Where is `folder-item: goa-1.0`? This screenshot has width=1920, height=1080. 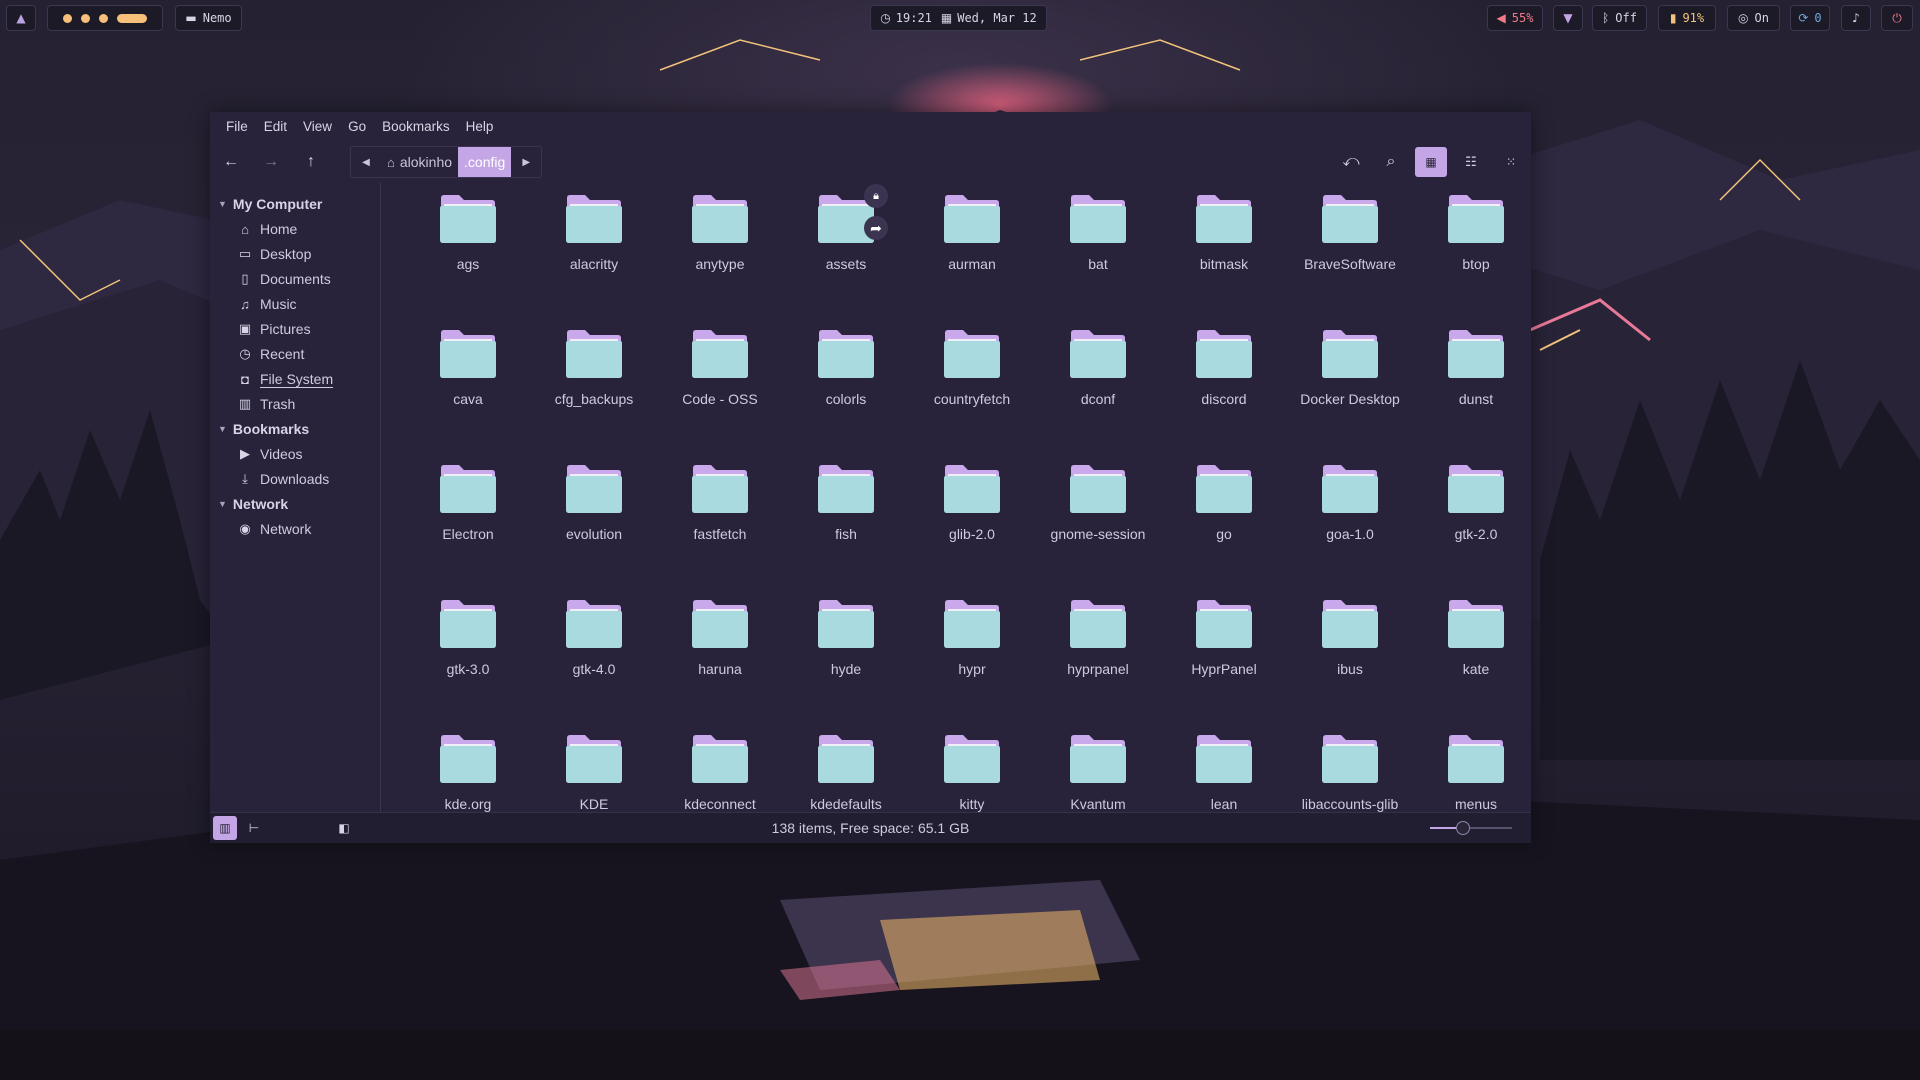 folder-item: goa-1.0 is located at coordinates (1350, 507).